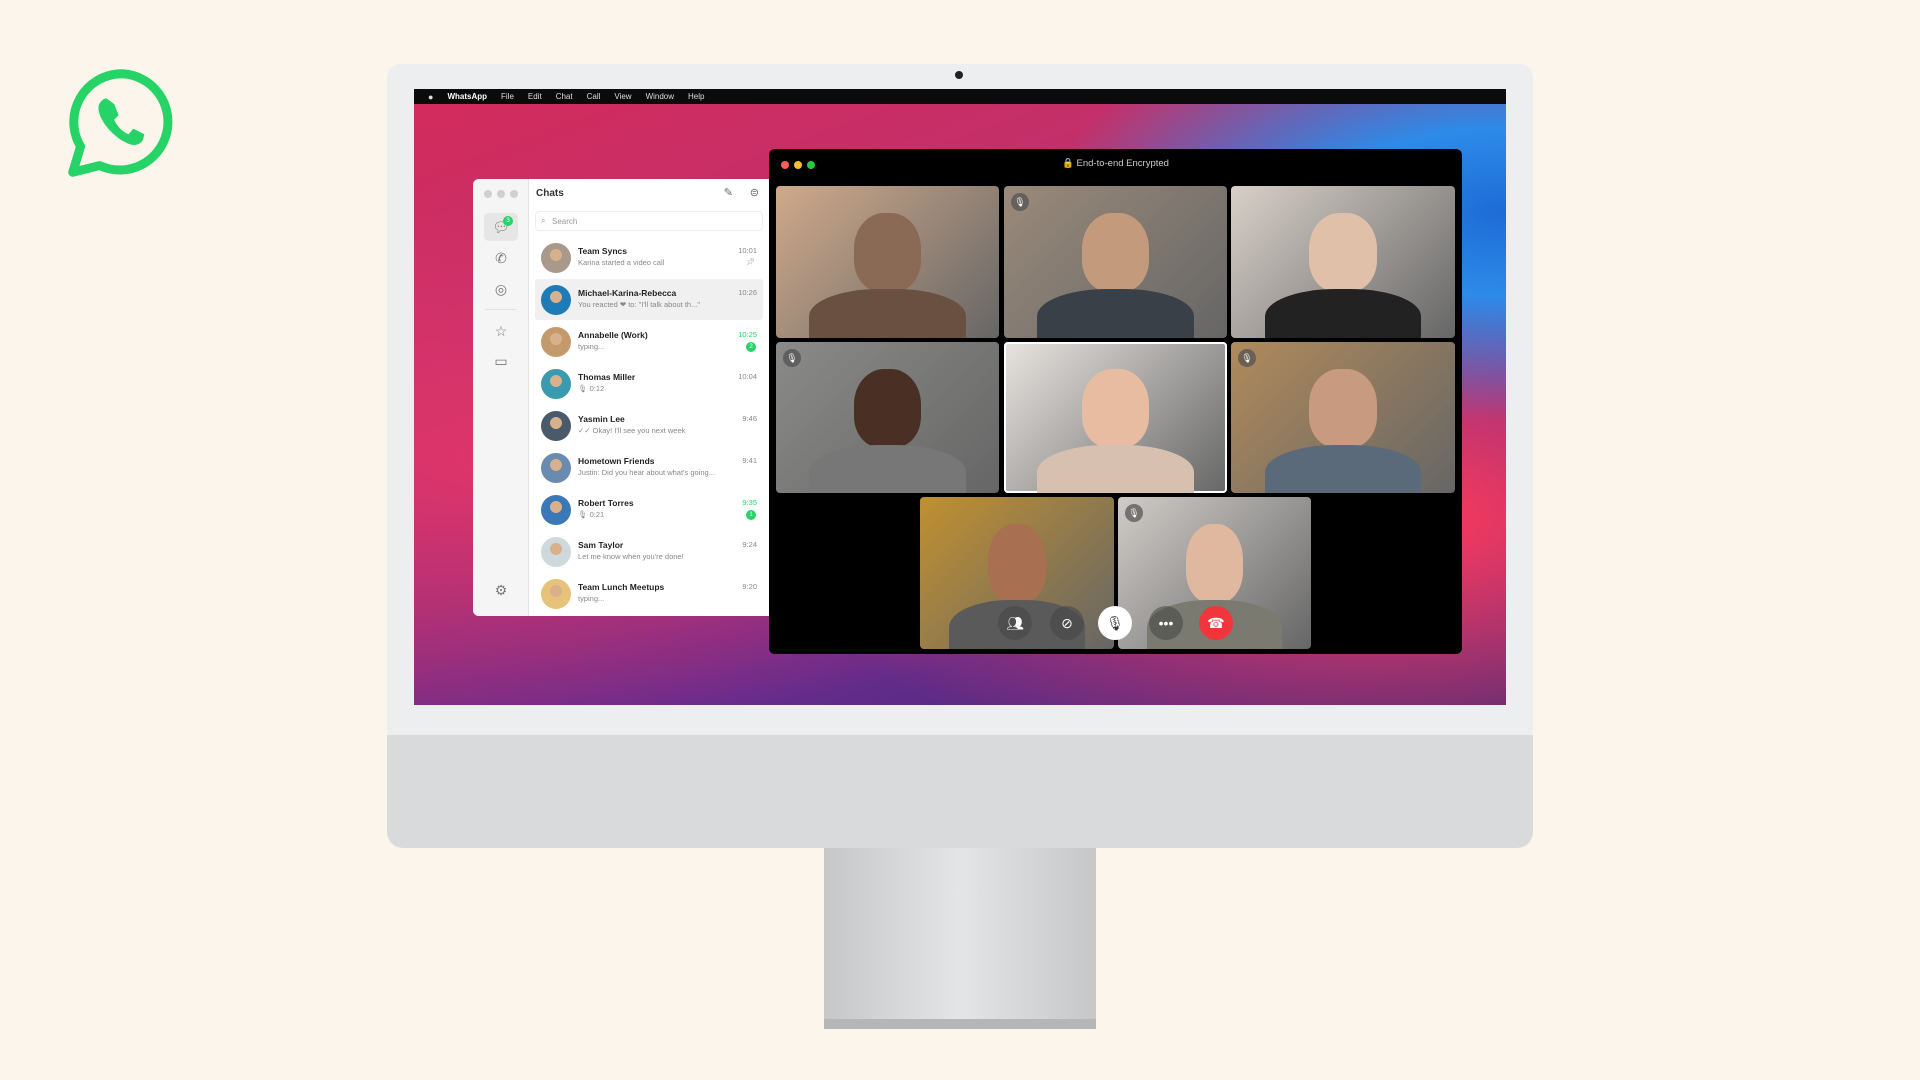 The image size is (1920, 1080). I want to click on sidebar-settings: ⚙, so click(501, 590).